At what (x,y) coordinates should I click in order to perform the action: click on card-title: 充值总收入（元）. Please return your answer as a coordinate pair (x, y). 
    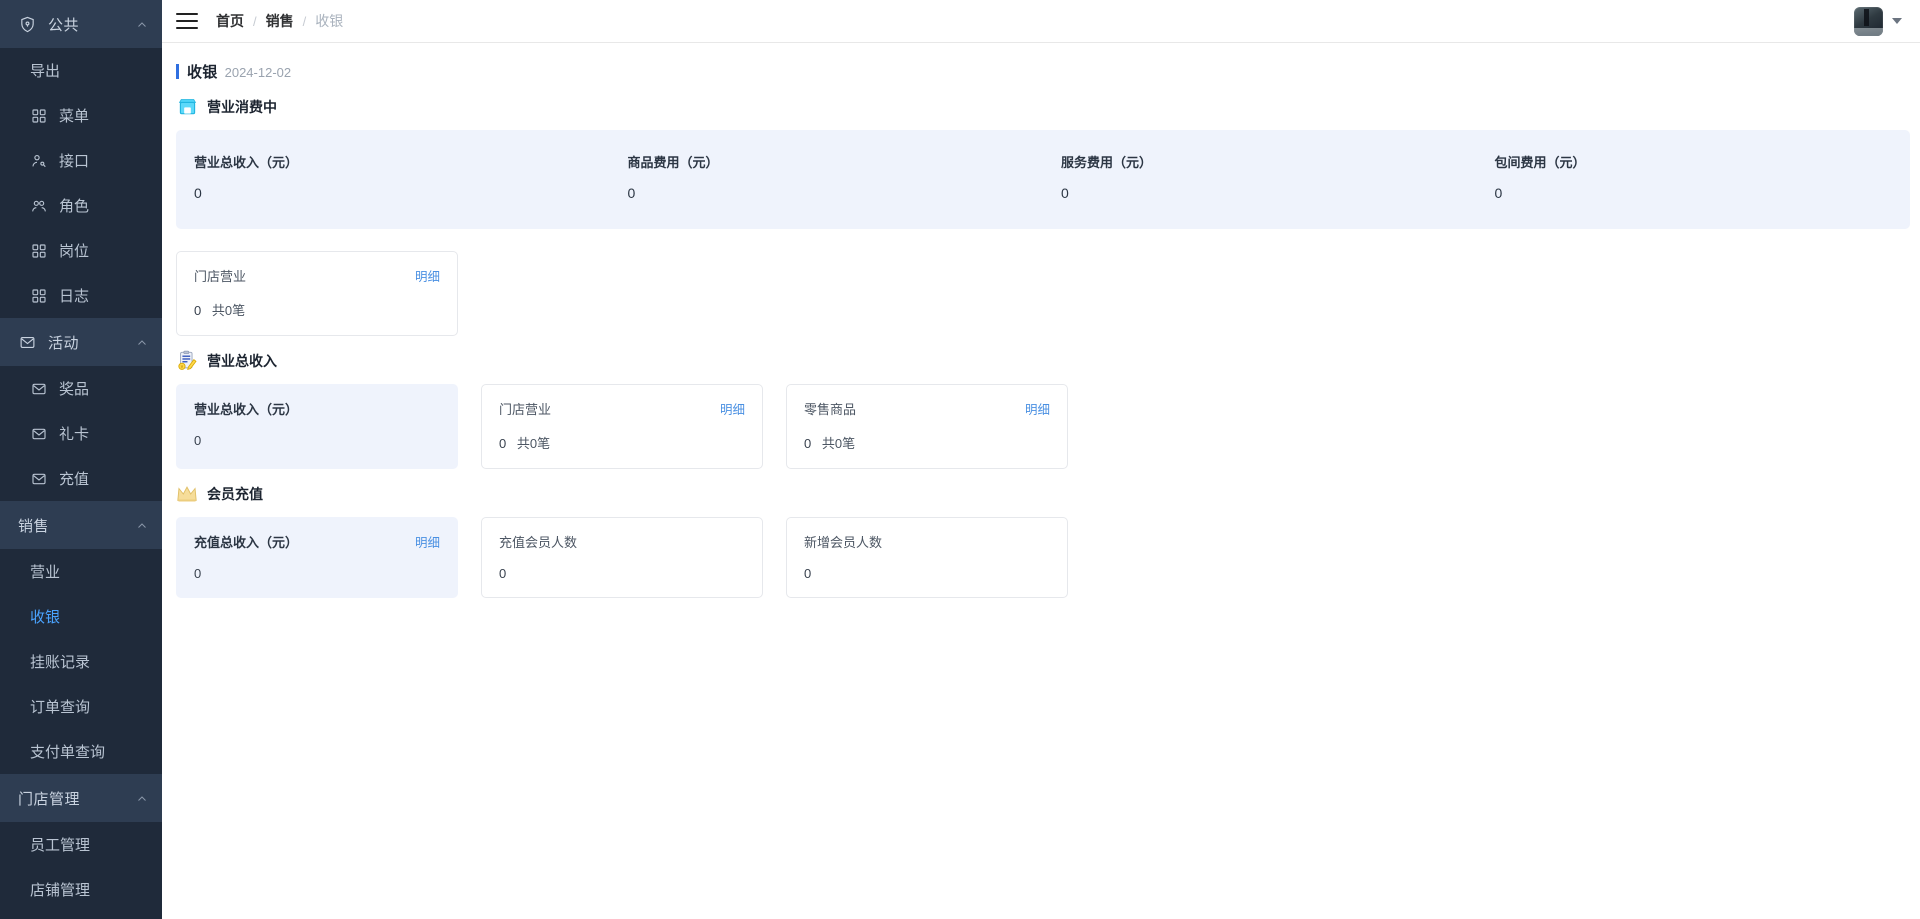
    Looking at the image, I should click on (246, 542).